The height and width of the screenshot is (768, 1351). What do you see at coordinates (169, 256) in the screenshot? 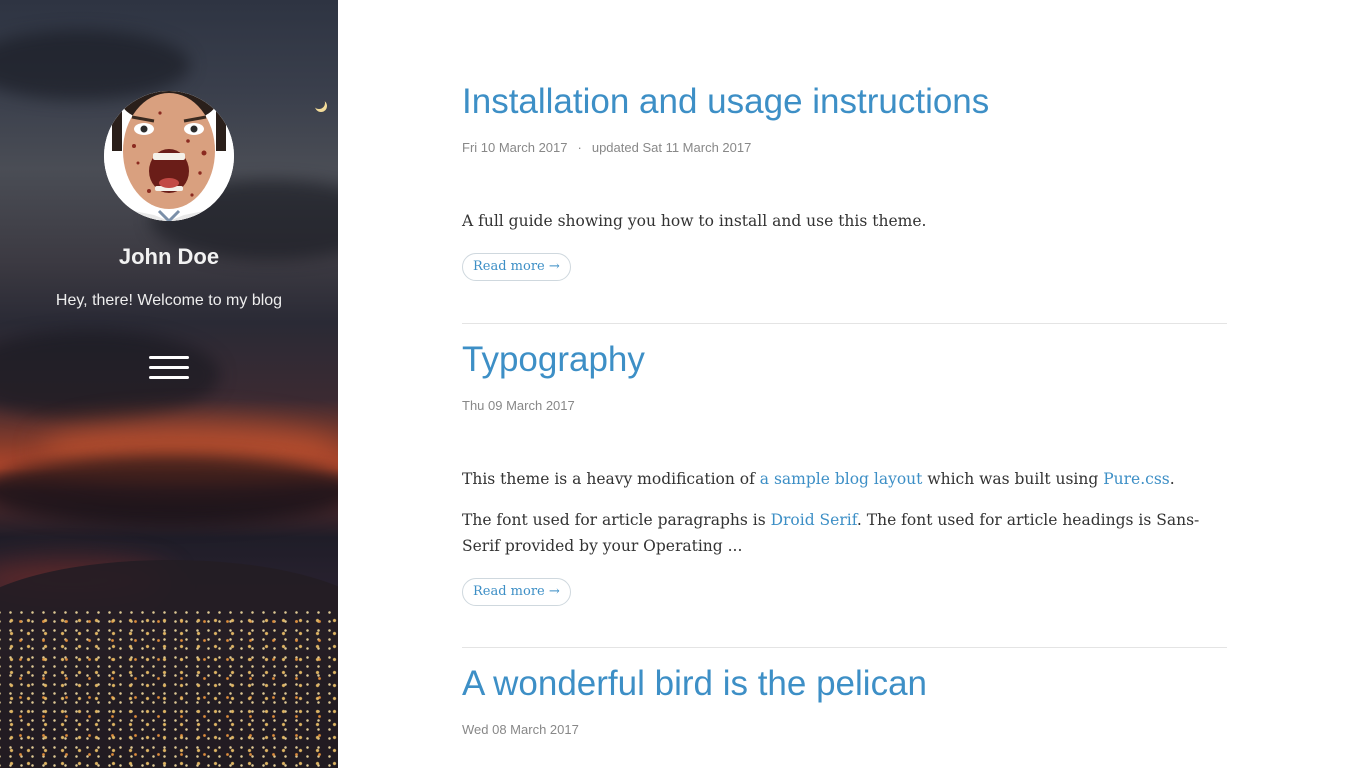
I see `author-name: John Doe` at bounding box center [169, 256].